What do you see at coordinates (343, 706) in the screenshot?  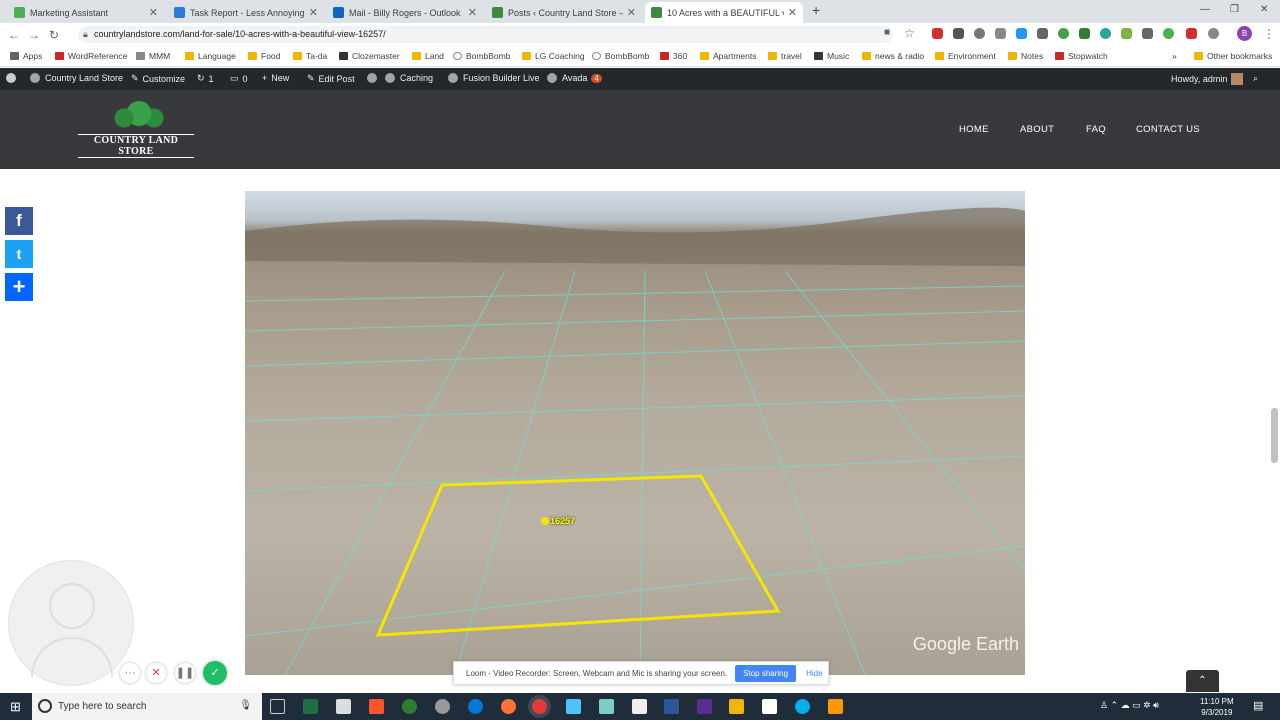 I see `calculator-app-icon` at bounding box center [343, 706].